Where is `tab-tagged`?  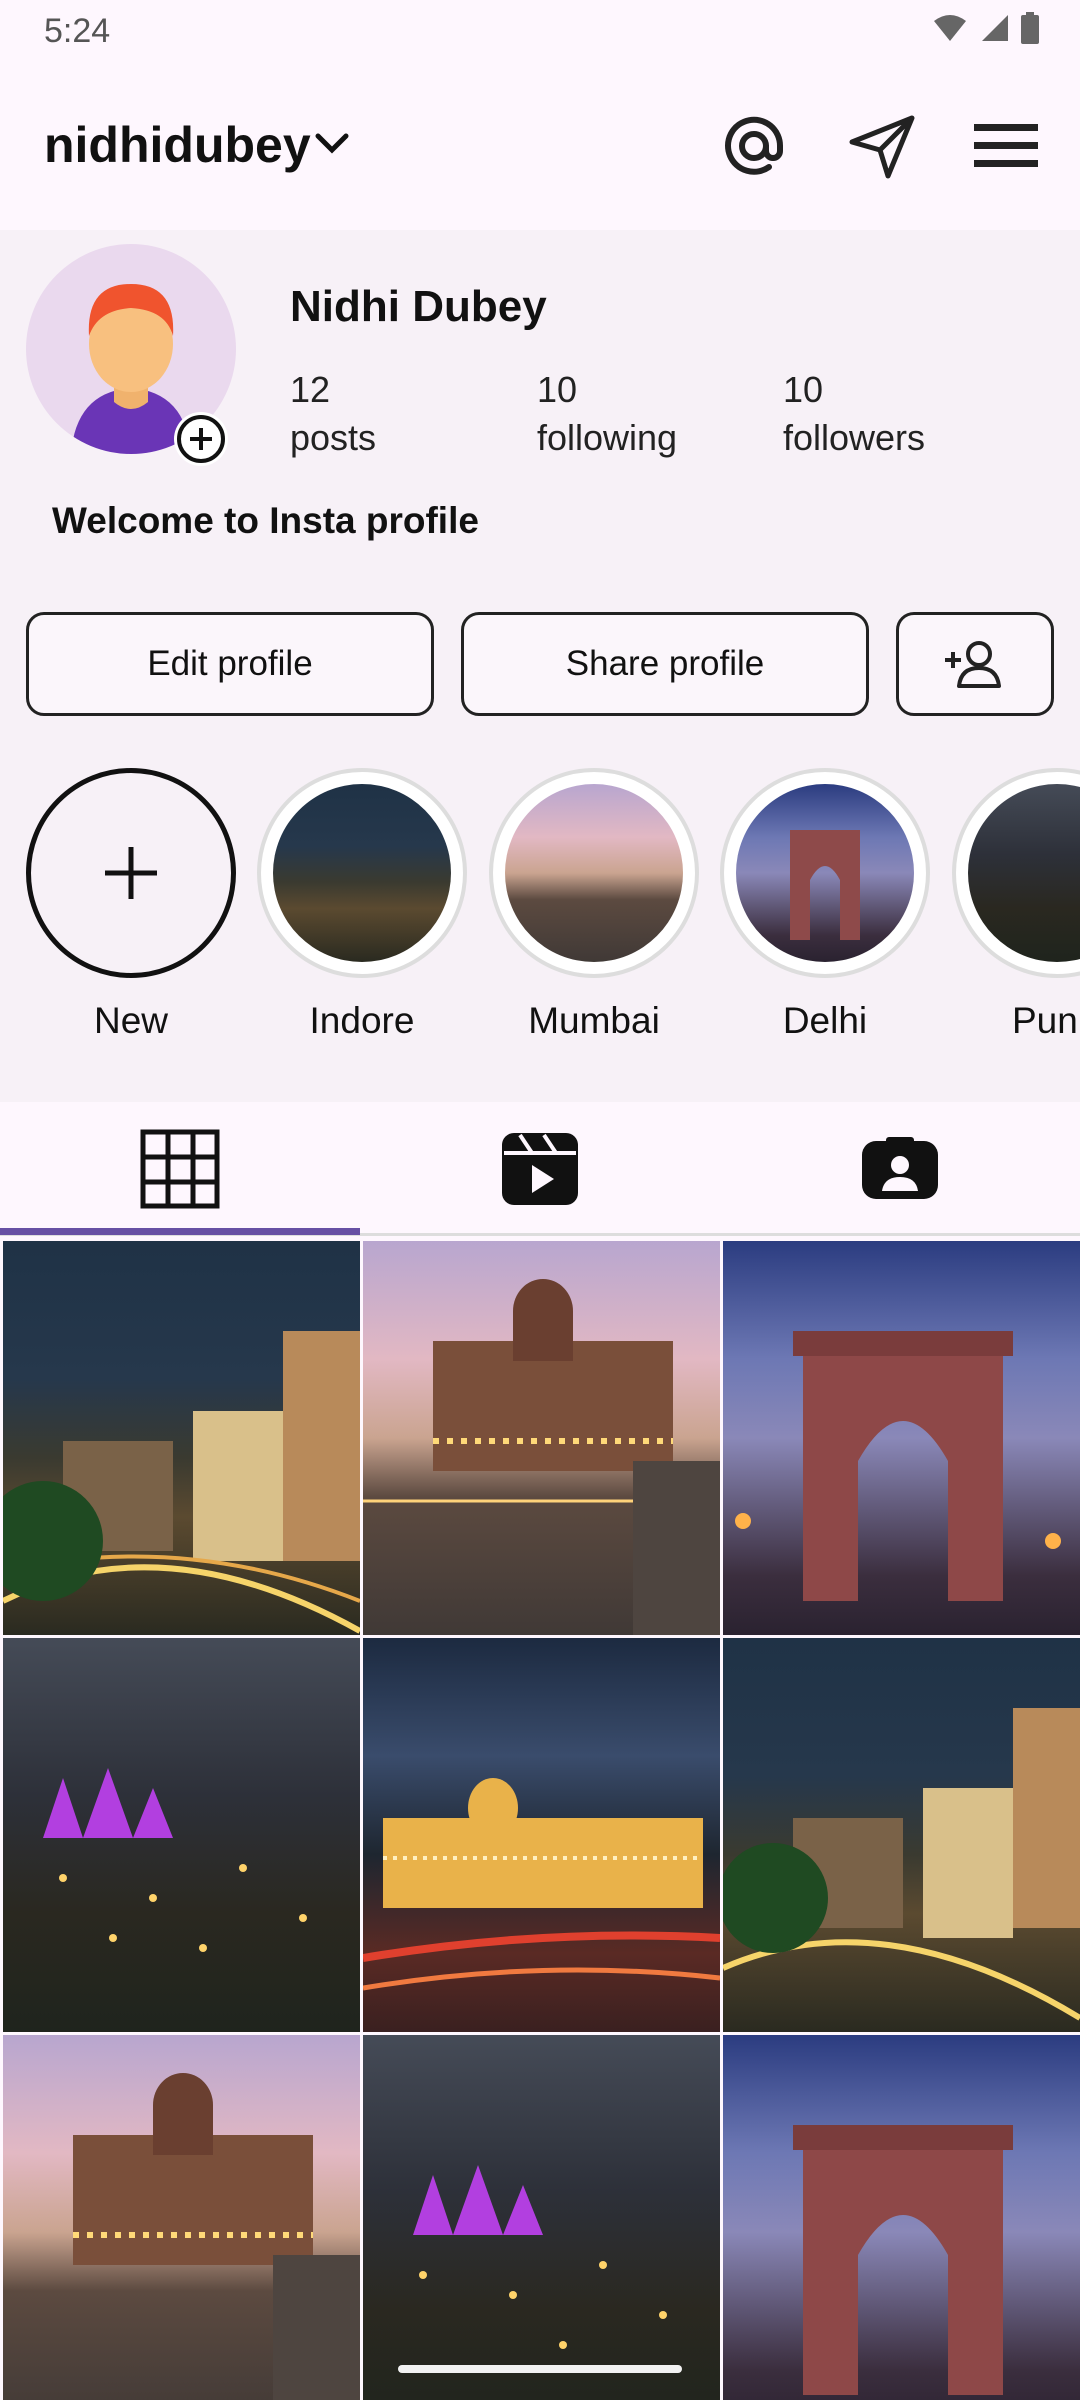 tab-tagged is located at coordinates (900, 1169).